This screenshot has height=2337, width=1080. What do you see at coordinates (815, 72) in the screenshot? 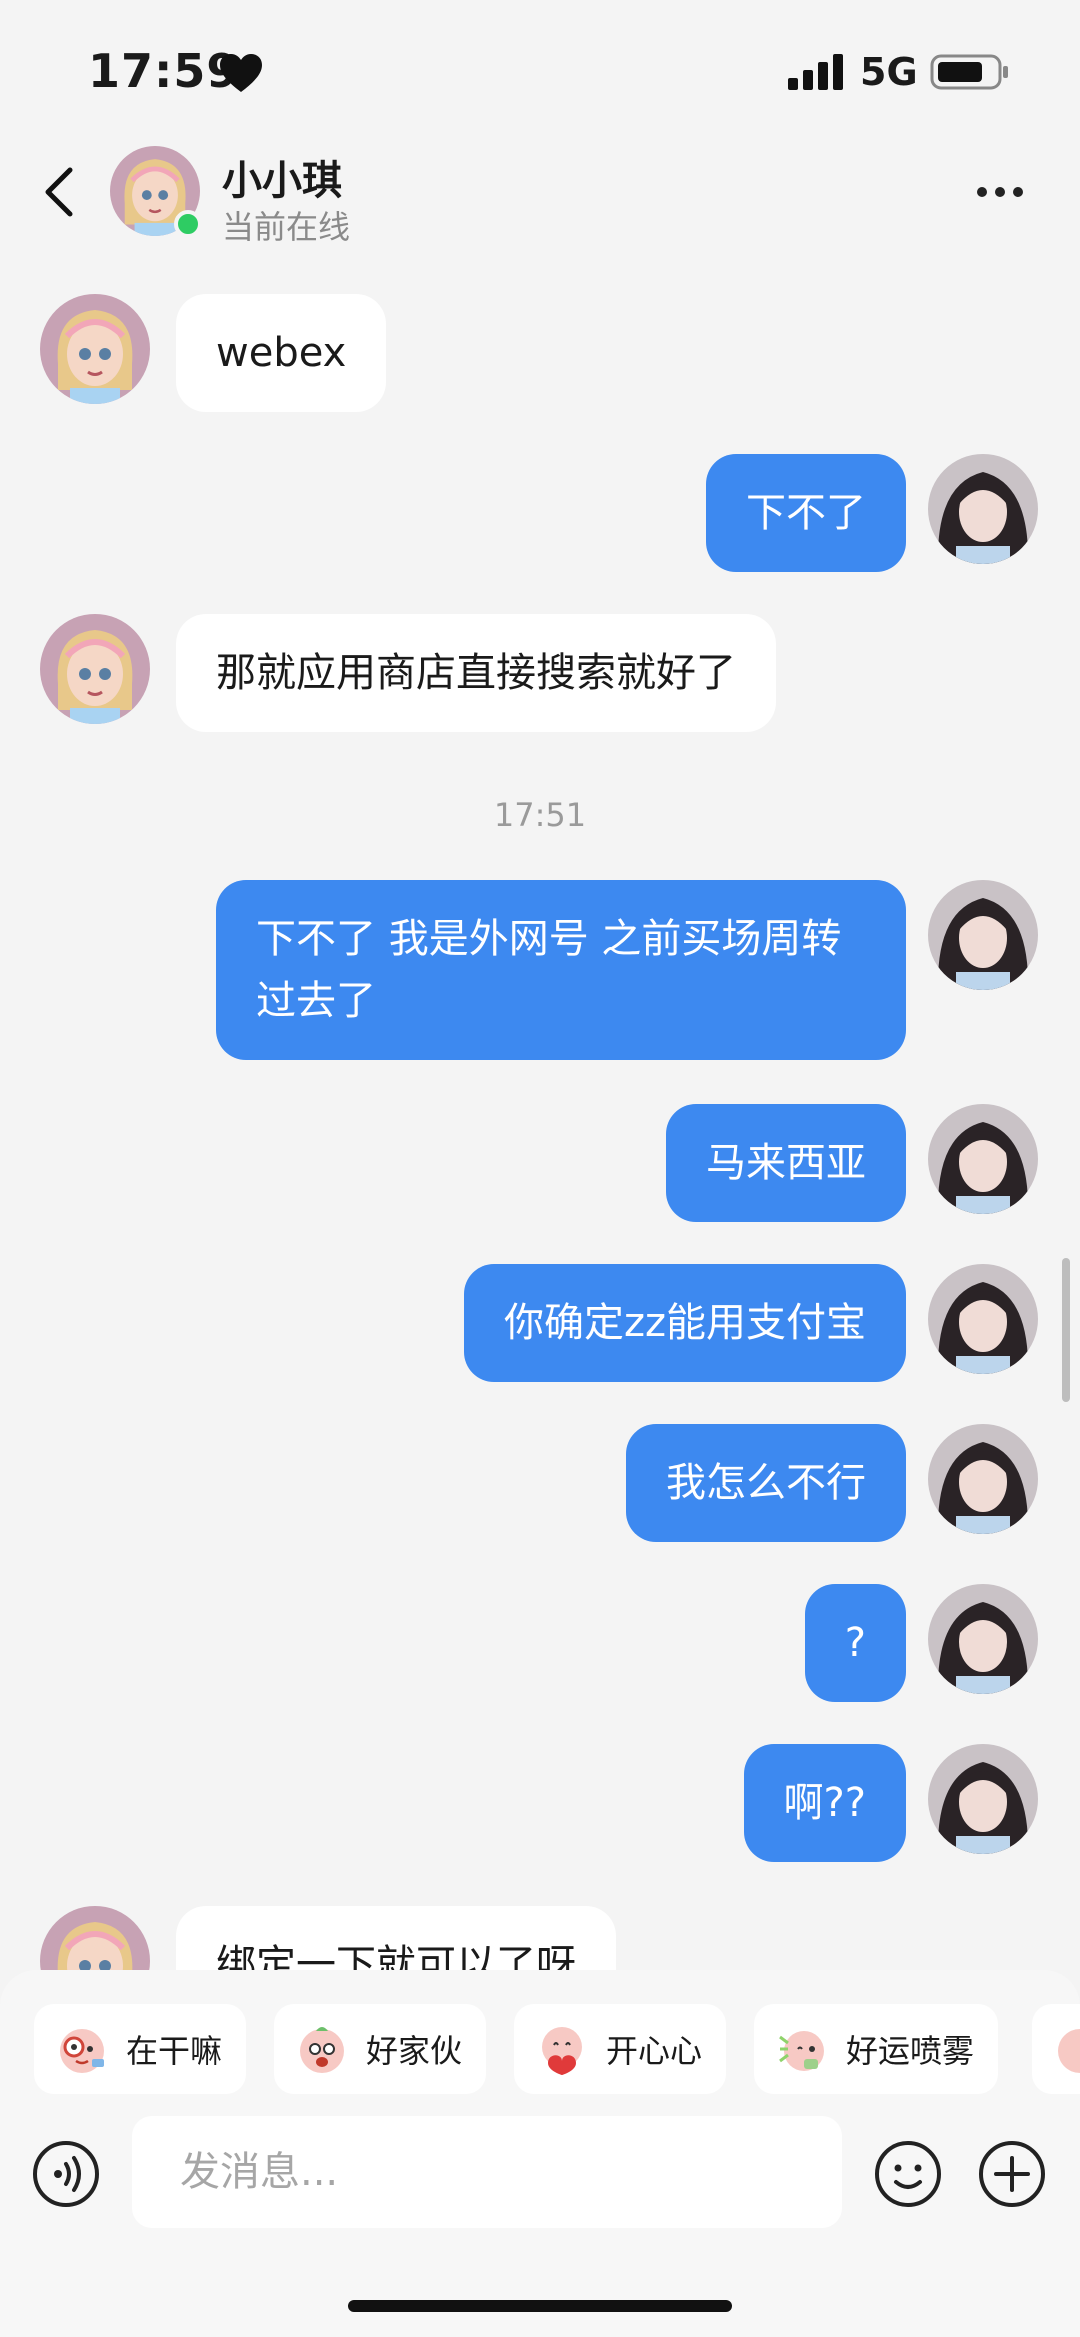
I see `signal-icon` at bounding box center [815, 72].